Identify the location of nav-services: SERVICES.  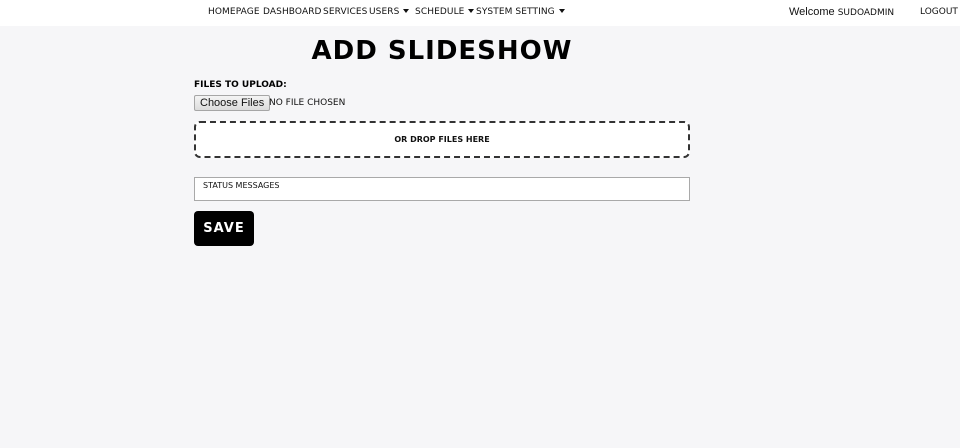
(345, 12).